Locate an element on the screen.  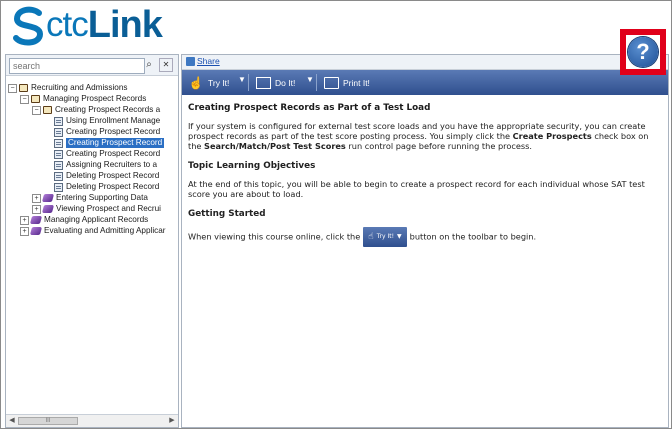
printer-icon is located at coordinates (331, 82).